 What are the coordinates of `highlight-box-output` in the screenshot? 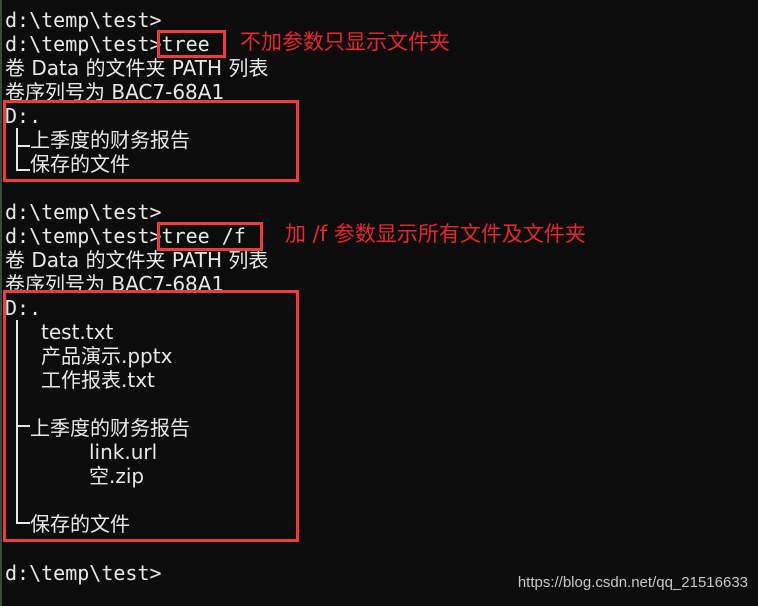 It's located at (151, 141).